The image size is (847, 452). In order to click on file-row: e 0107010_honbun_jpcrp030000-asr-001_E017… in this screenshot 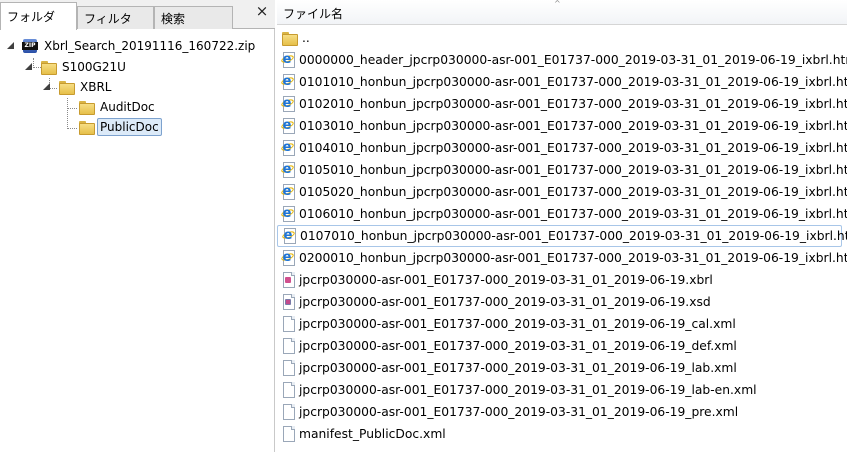, I will do `click(562, 236)`.